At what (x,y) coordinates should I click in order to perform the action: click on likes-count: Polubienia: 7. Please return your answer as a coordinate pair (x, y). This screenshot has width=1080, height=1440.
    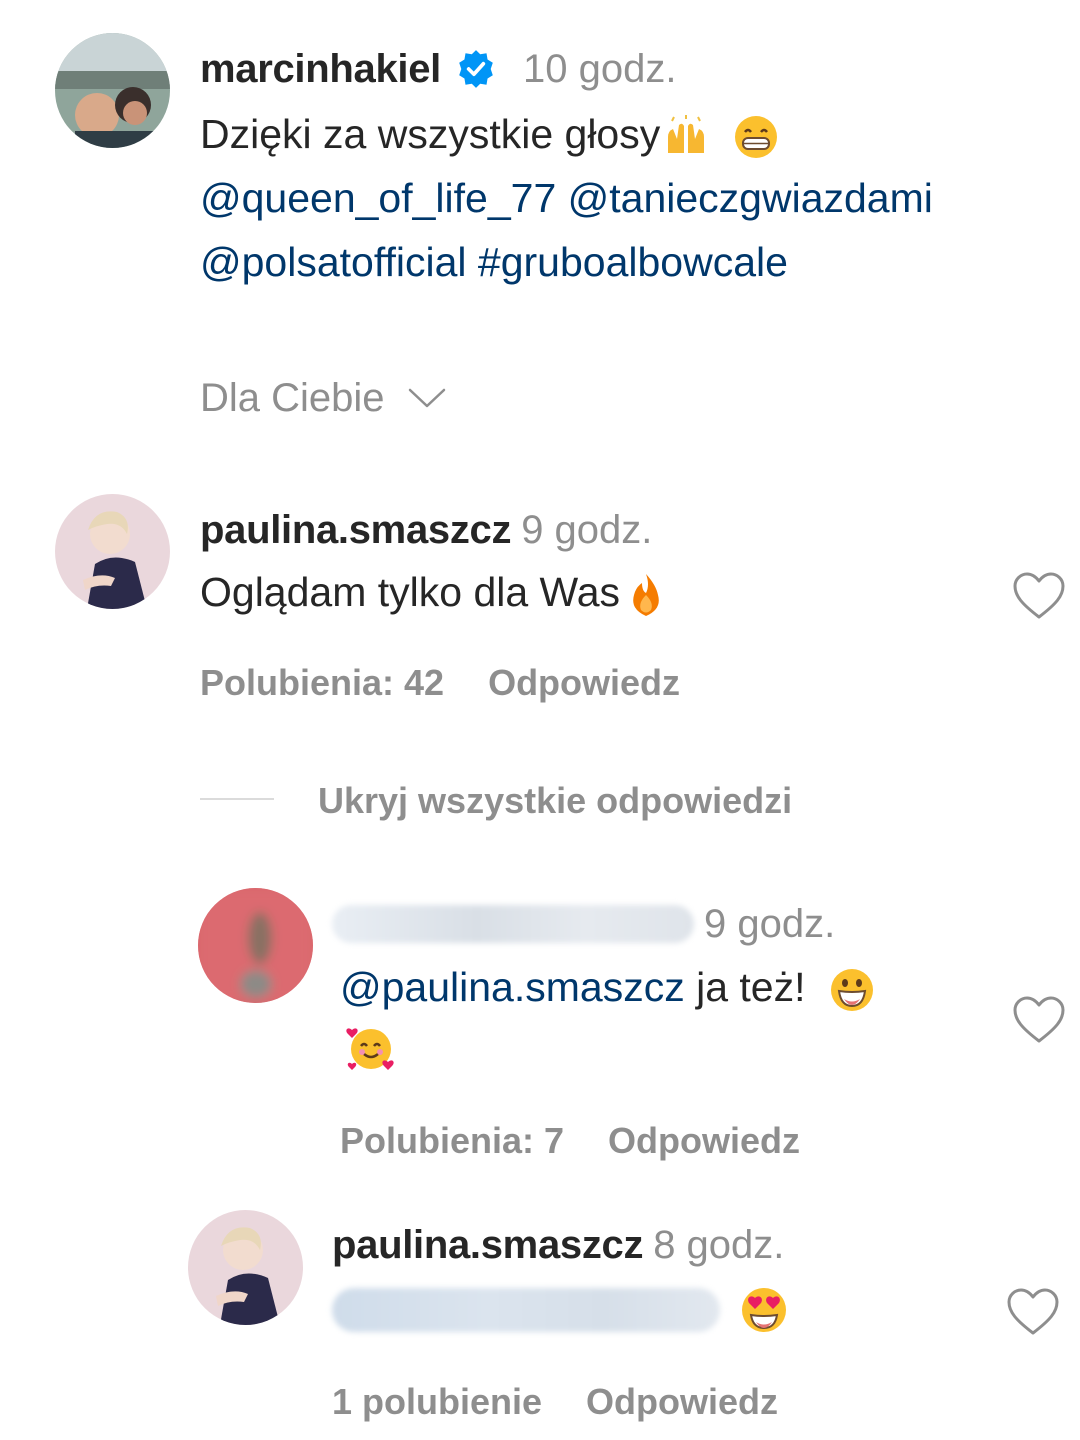
    Looking at the image, I should click on (452, 1140).